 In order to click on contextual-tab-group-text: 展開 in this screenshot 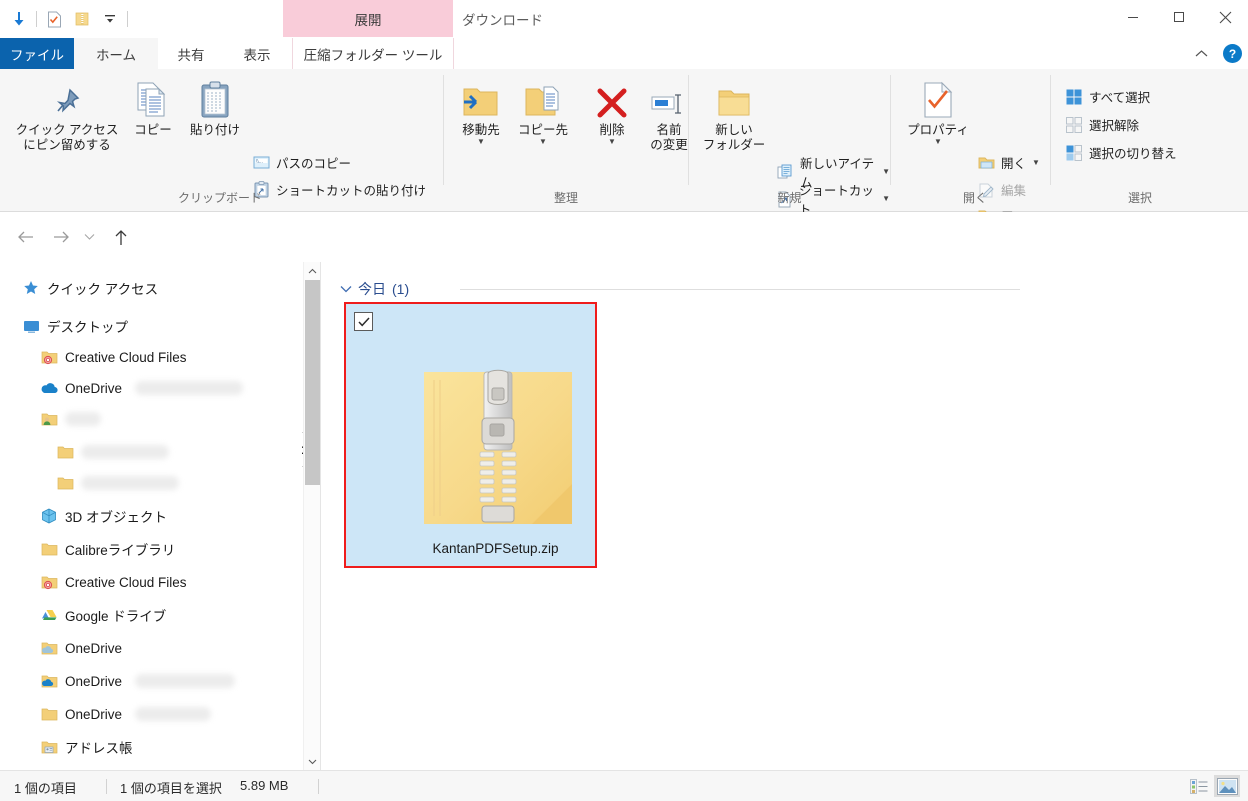, I will do `click(368, 20)`.